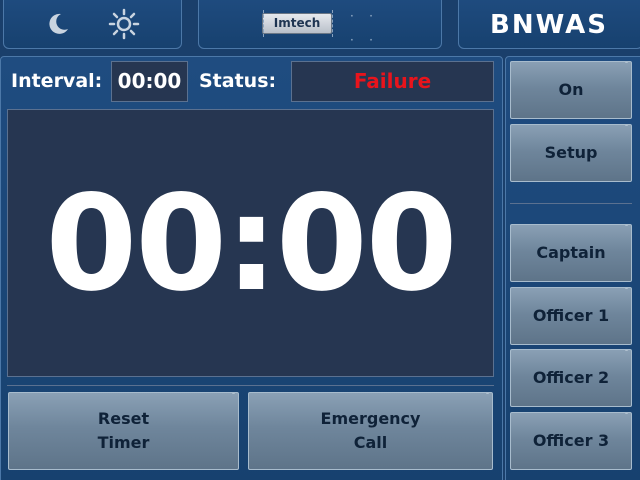 Image resolution: width=640 pixels, height=480 pixels. I want to click on captain-label: Captain, so click(571, 252).